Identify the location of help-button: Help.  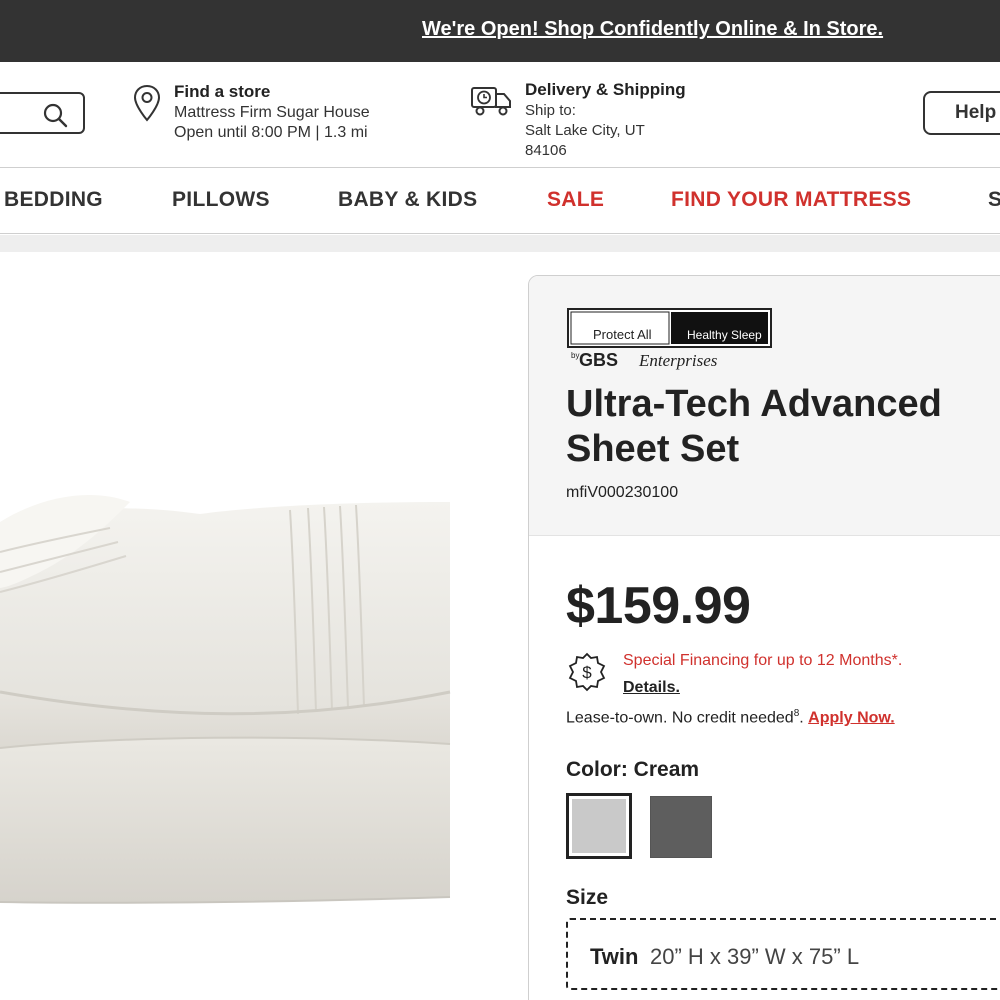
(961, 113).